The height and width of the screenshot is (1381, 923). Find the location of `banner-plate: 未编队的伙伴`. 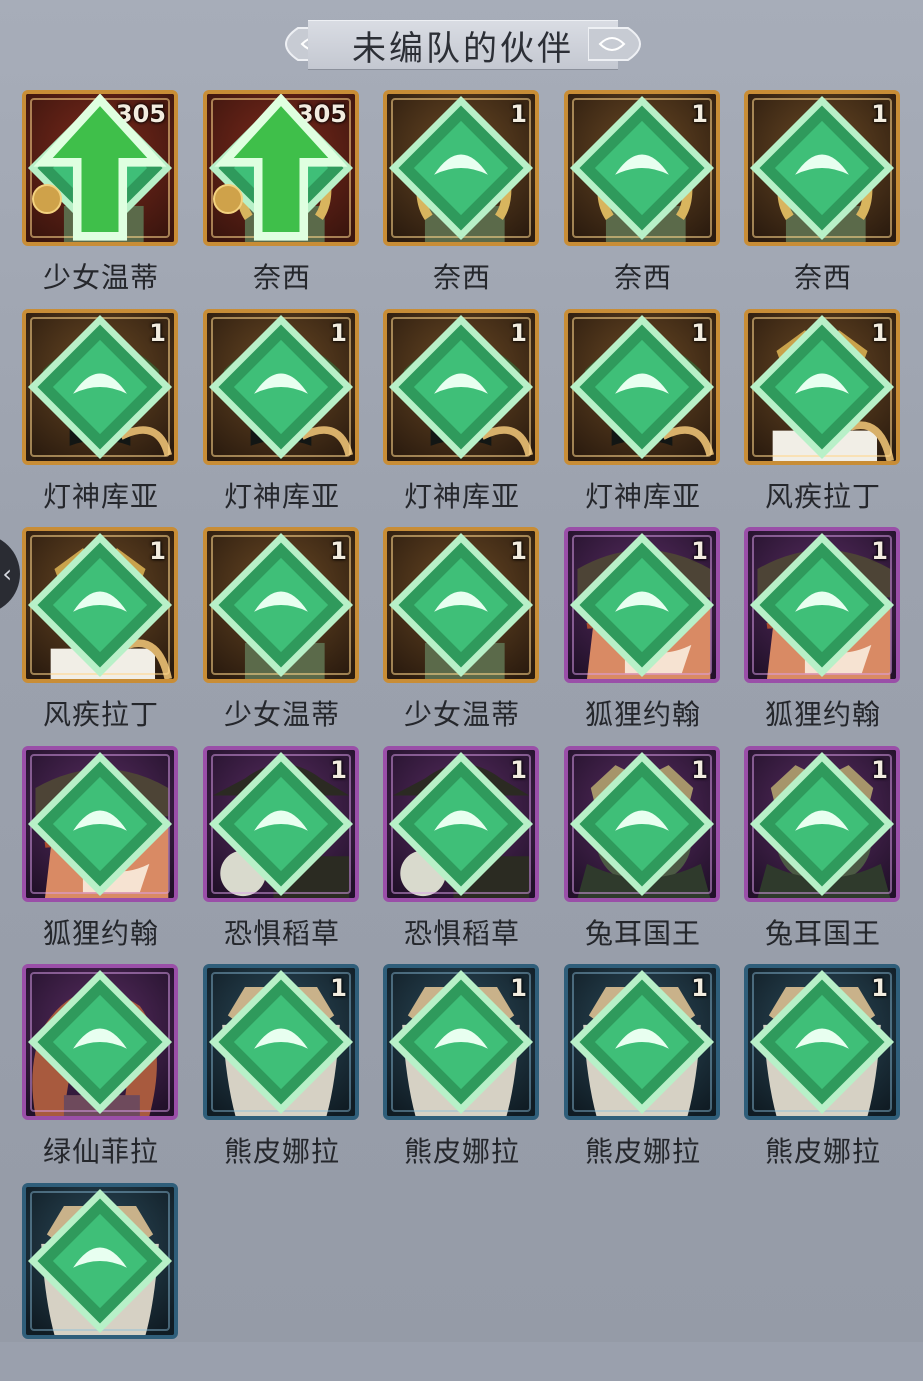

banner-plate: 未编队的伙伴 is located at coordinates (463, 45).